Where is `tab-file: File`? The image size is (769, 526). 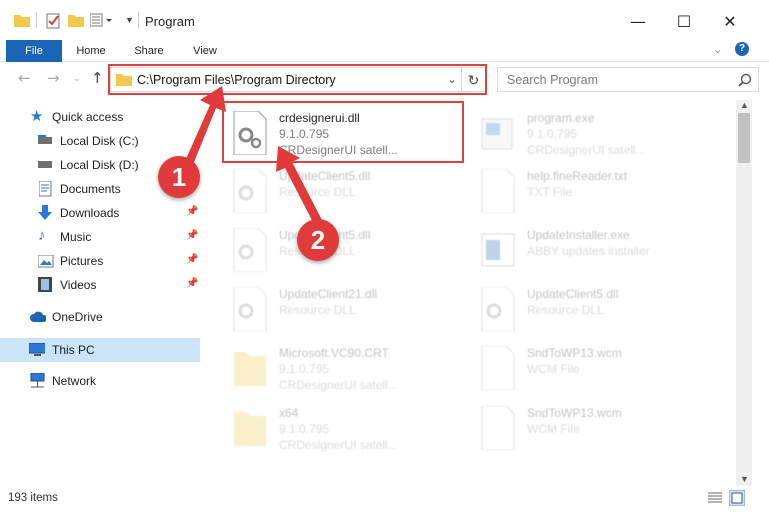 tab-file: File is located at coordinates (34, 51).